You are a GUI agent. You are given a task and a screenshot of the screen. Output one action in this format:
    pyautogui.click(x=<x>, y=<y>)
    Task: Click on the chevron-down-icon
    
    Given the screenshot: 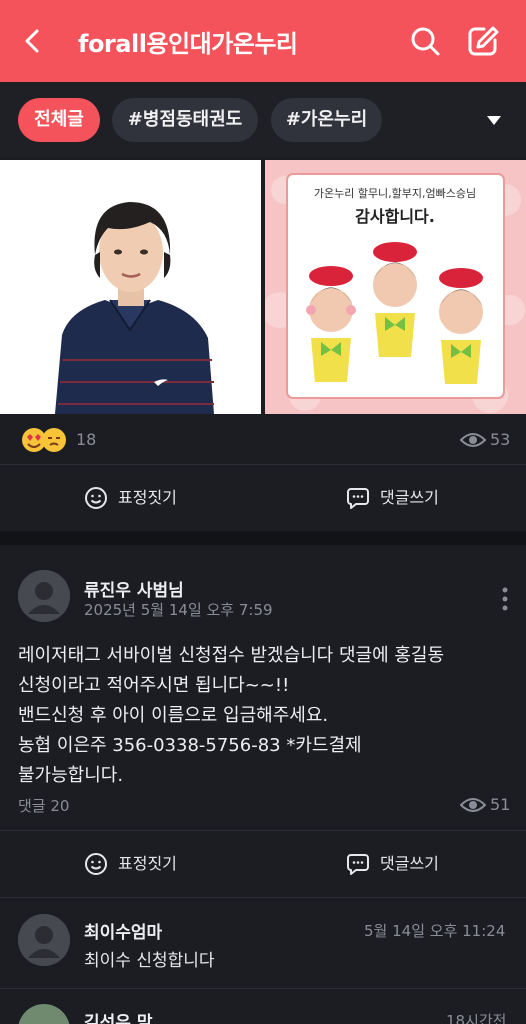 What is the action you would take?
    pyautogui.click(x=494, y=120)
    